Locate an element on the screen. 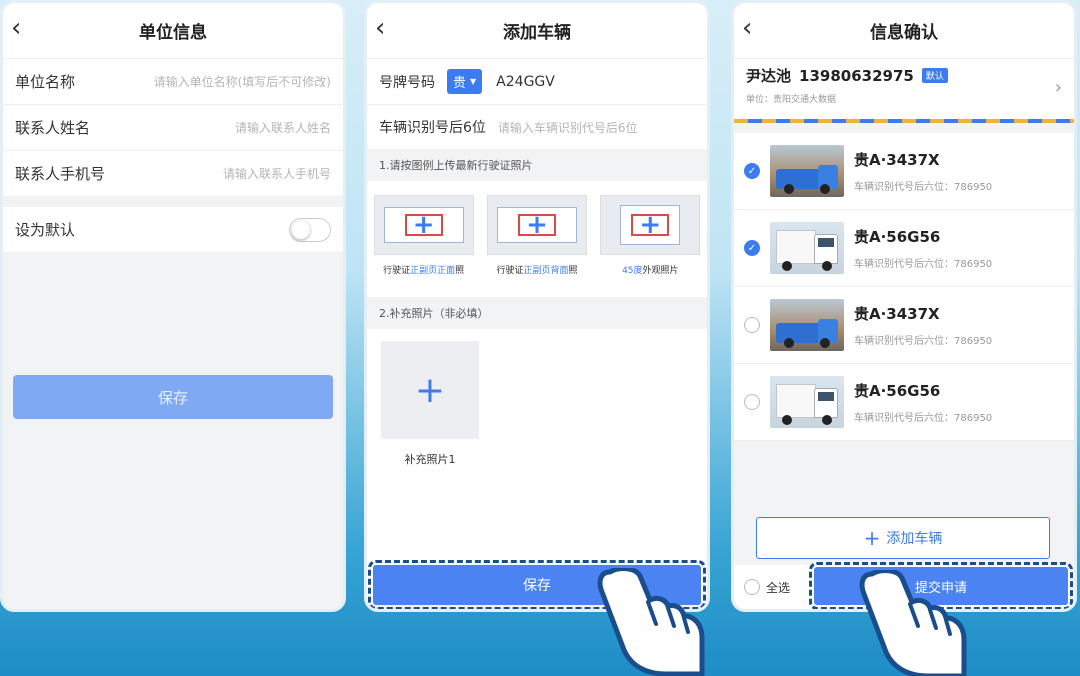 The height and width of the screenshot is (676, 1080). upload-vehicle-photo: + 45度外观照片 is located at coordinates (650, 246).